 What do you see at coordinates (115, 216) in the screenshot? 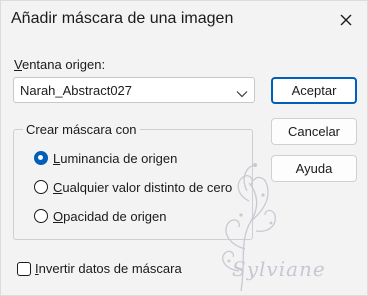
I see `radio-opacity-text: pacidad de origen` at bounding box center [115, 216].